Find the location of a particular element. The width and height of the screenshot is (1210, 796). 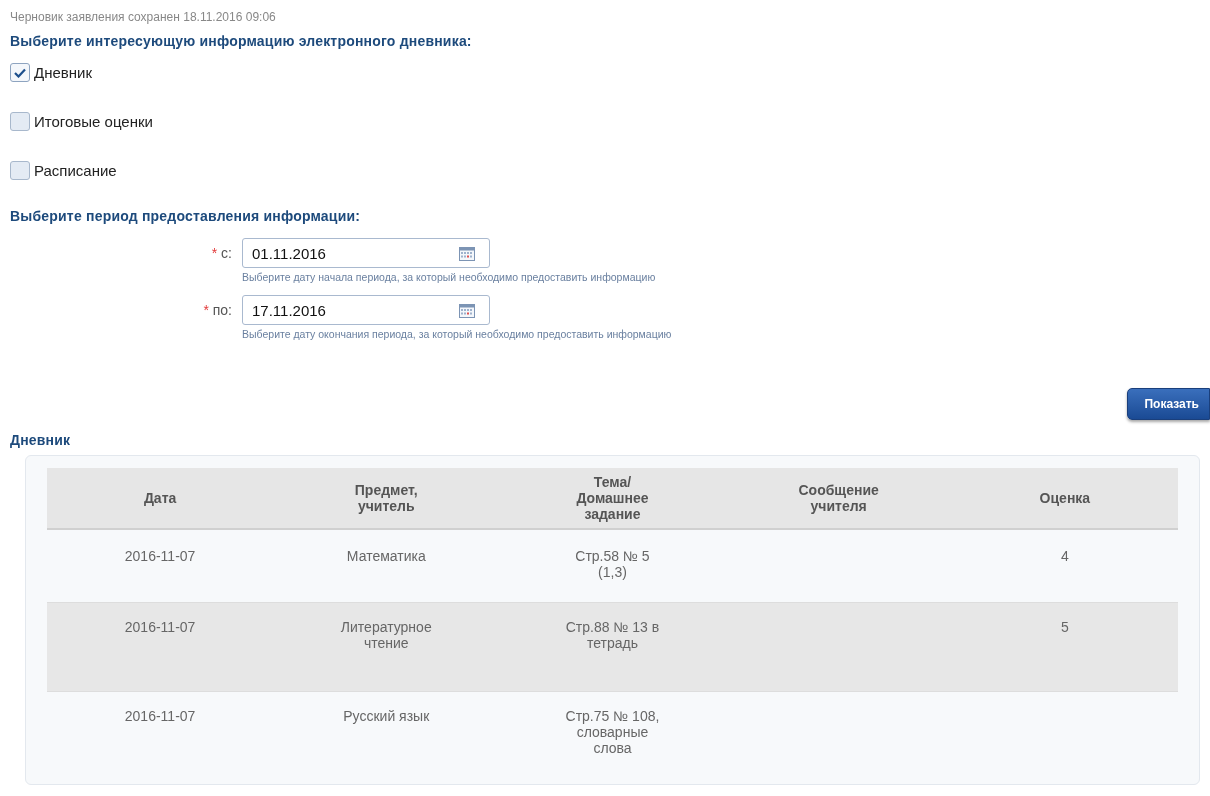

table-cell: Стр.58 № 5 (1,3) is located at coordinates (612, 564).